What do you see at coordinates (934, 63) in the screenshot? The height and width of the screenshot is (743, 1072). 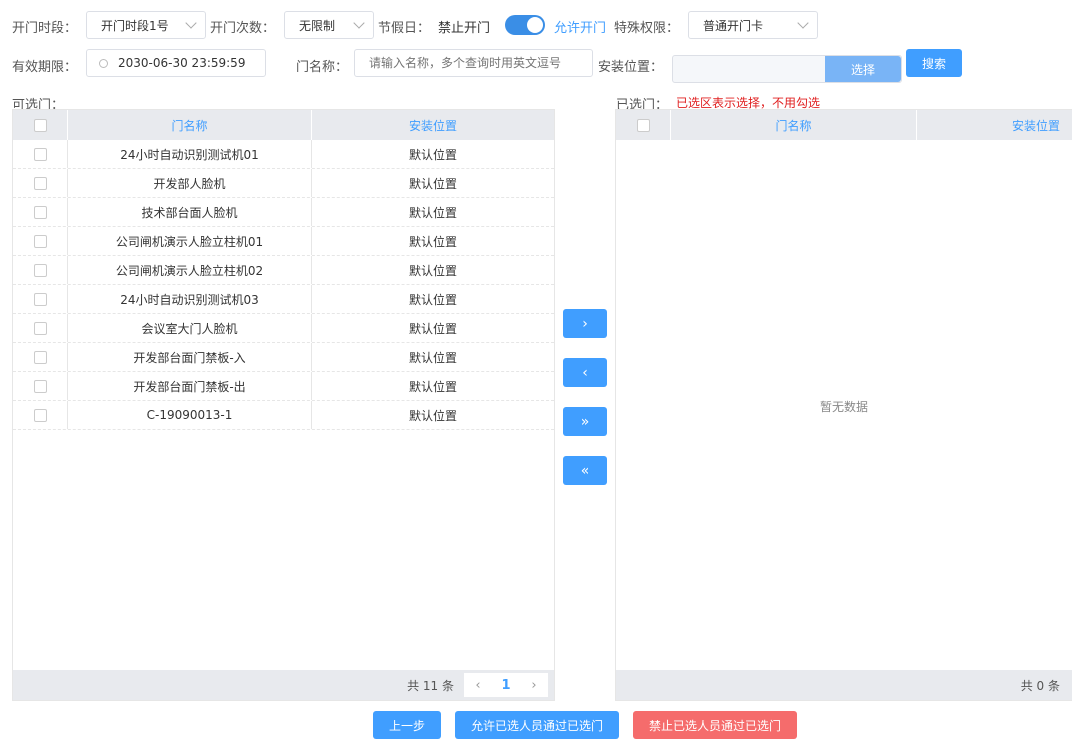 I see `search-button: 搜索` at bounding box center [934, 63].